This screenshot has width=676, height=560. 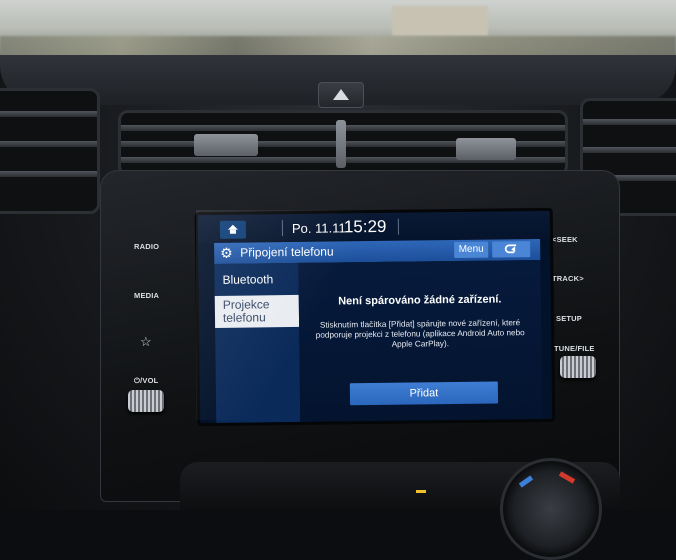 I want to click on hazard-button, so click(x=341, y=95).